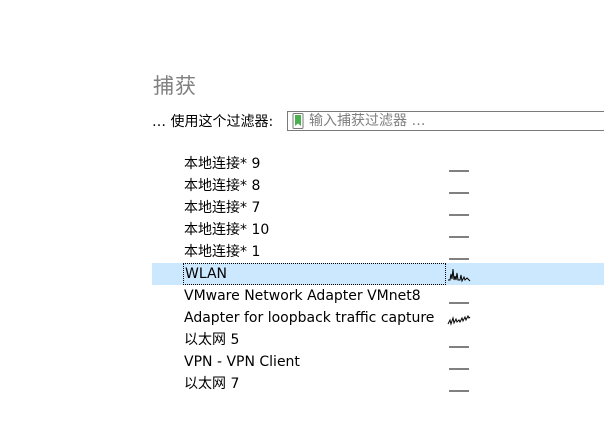 Image resolution: width=604 pixels, height=433 pixels. What do you see at coordinates (302, 296) in the screenshot?
I see `interface-name: VMware Network Adapter VMnet8` at bounding box center [302, 296].